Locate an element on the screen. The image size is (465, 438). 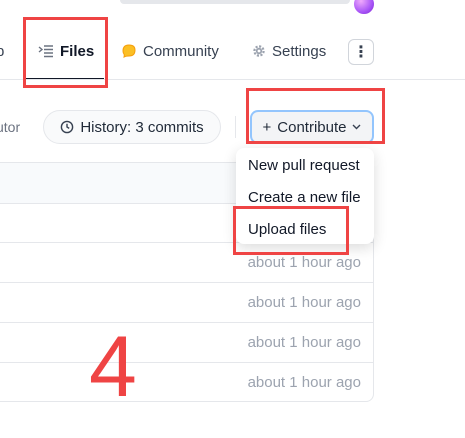
header-text-placeholder is located at coordinates (235, 2).